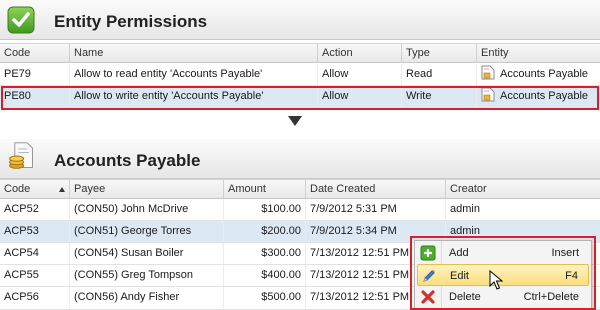 This screenshot has height=310, width=600. I want to click on column-header-entity: Entity, so click(538, 53).